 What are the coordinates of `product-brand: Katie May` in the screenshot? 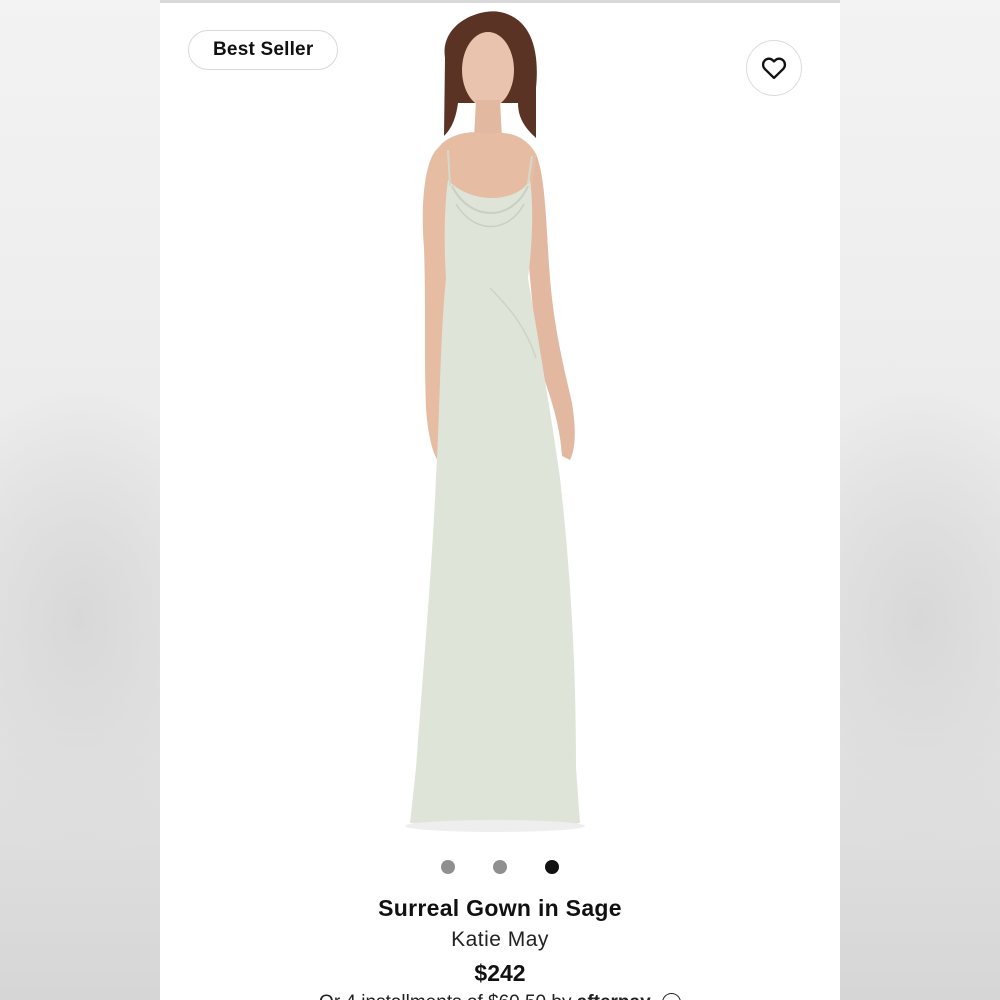 It's located at (500, 940).